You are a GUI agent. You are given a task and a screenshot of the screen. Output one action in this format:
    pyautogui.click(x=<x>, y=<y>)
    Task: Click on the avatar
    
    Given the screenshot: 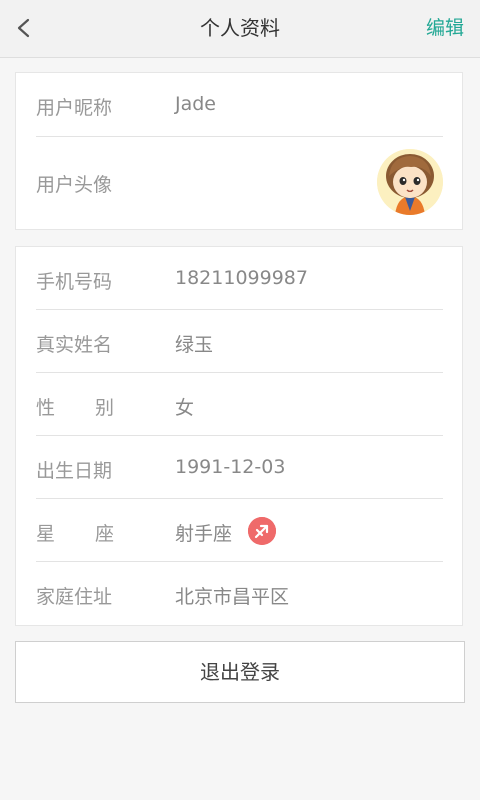 What is the action you would take?
    pyautogui.click(x=410, y=182)
    